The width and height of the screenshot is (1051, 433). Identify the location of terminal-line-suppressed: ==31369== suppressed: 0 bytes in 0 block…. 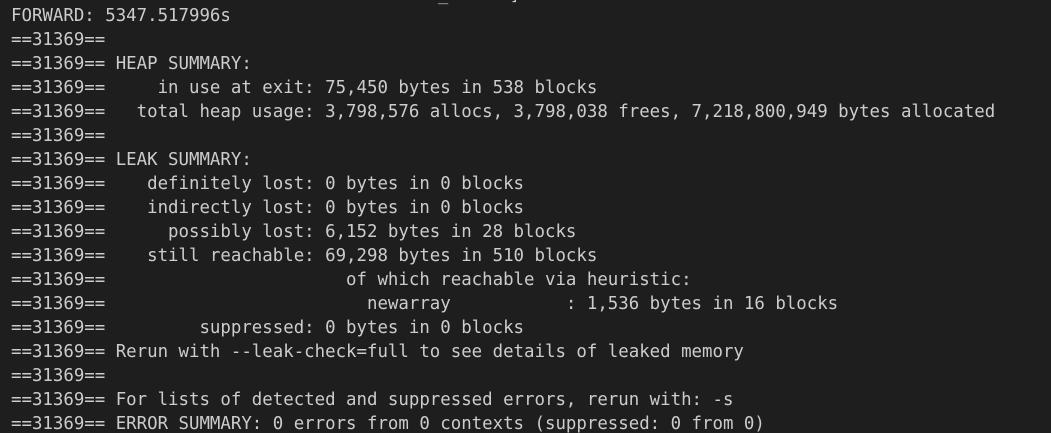
(268, 328).